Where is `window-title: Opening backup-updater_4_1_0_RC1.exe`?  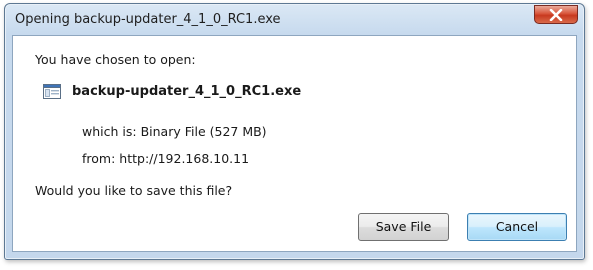
window-title: Opening backup-updater_4_1_0_RC1.exe is located at coordinates (148, 19).